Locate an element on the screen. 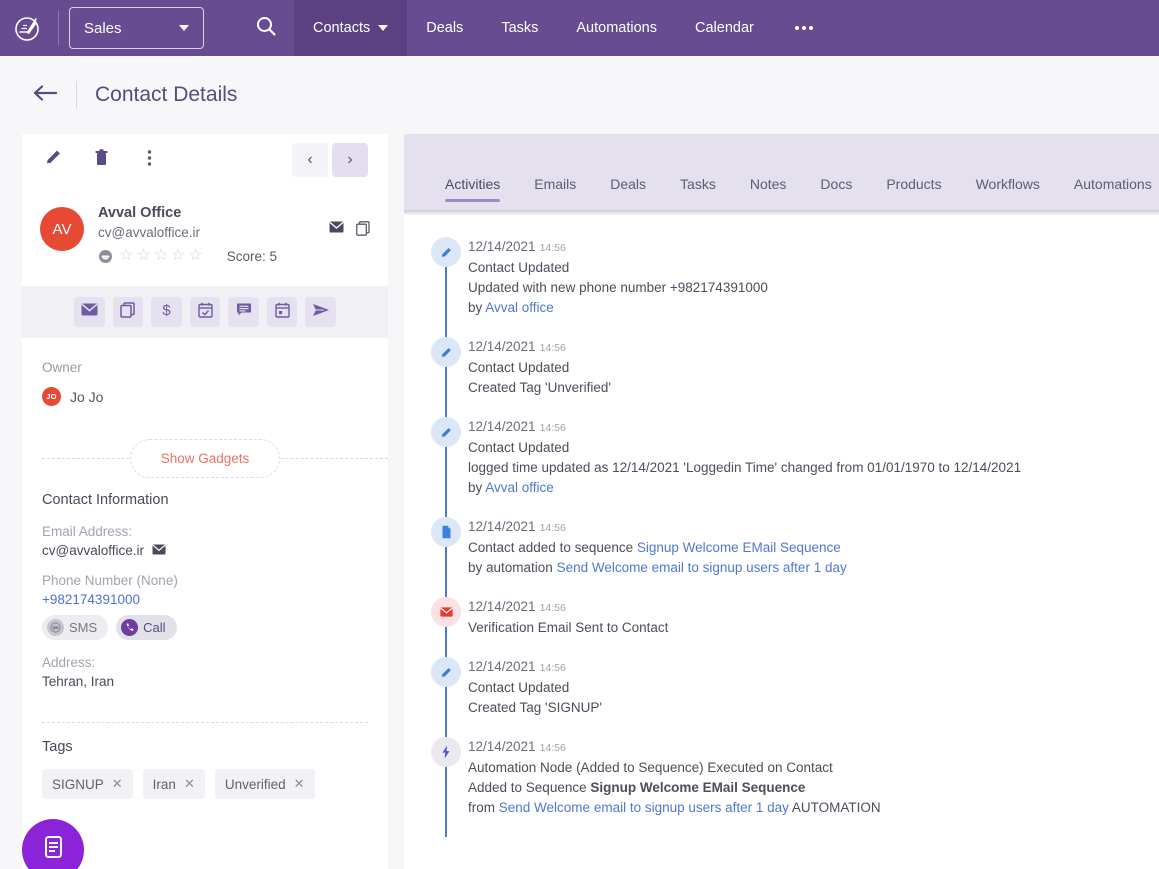  nav-item-deals: Deals is located at coordinates (444, 28).